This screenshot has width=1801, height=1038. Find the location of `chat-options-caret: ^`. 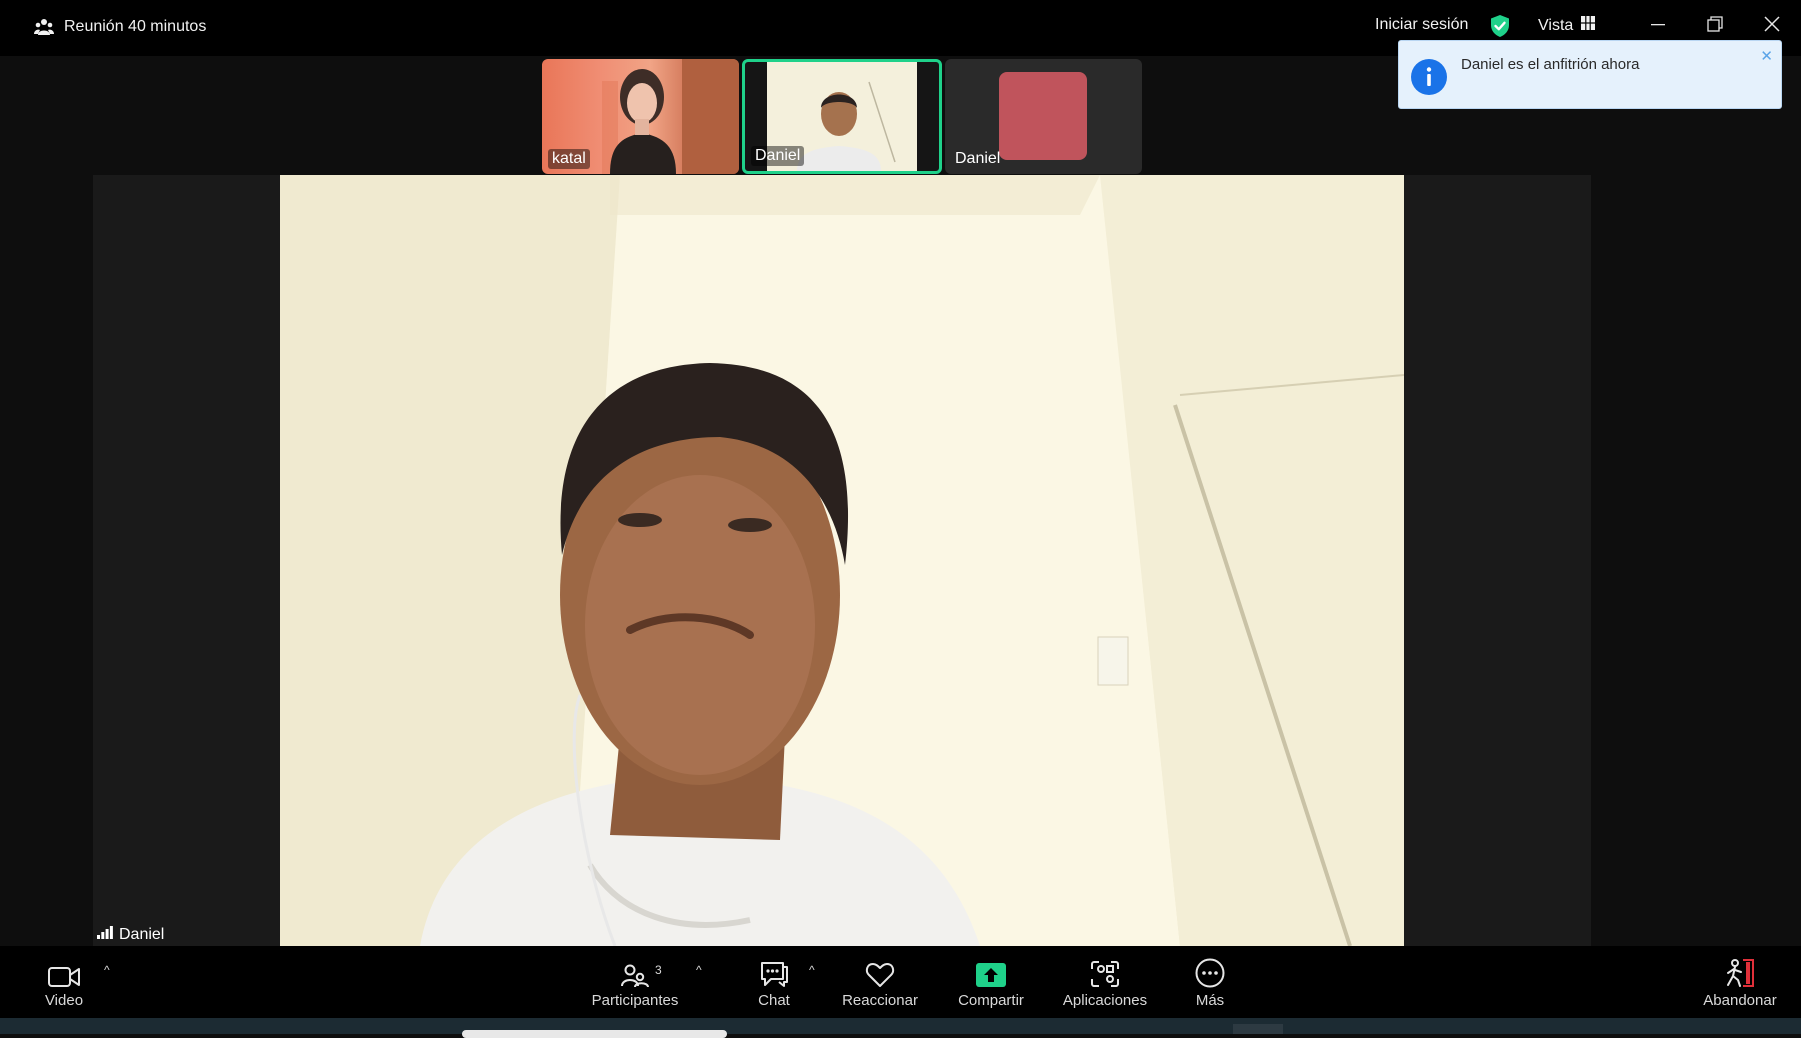

chat-options-caret: ^ is located at coordinates (812, 970).